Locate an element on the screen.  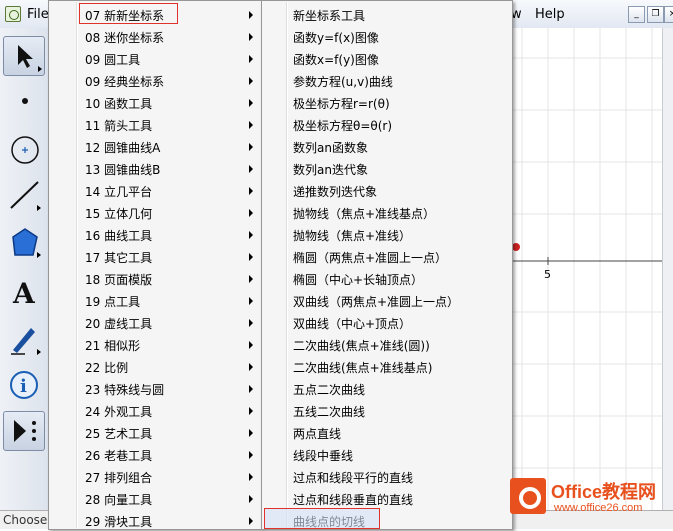
menu1-item: 08 迷你坐标系 is located at coordinates (155, 36).